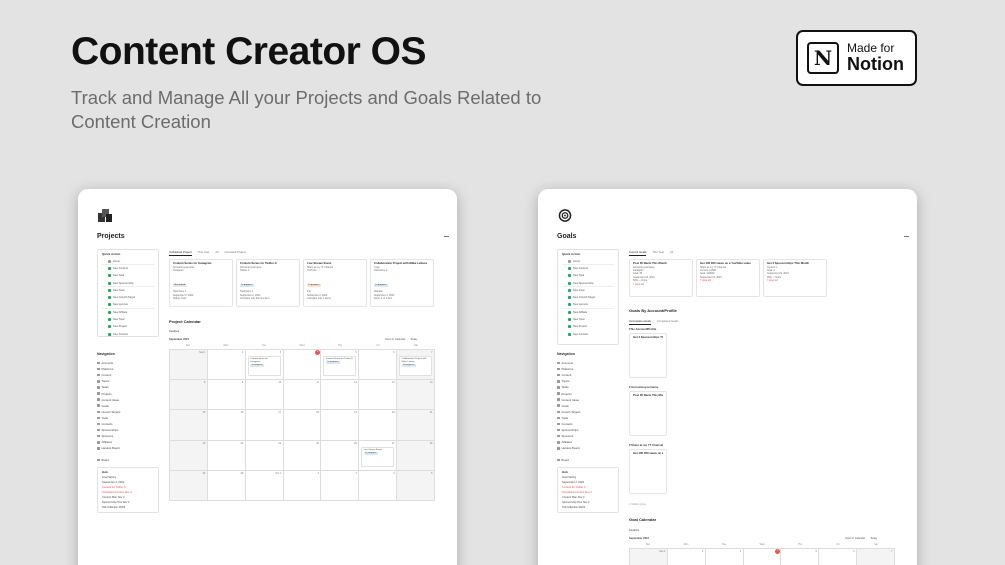  Describe the element at coordinates (800, 557) in the screenshot. I see `calendar-day: 5` at that location.